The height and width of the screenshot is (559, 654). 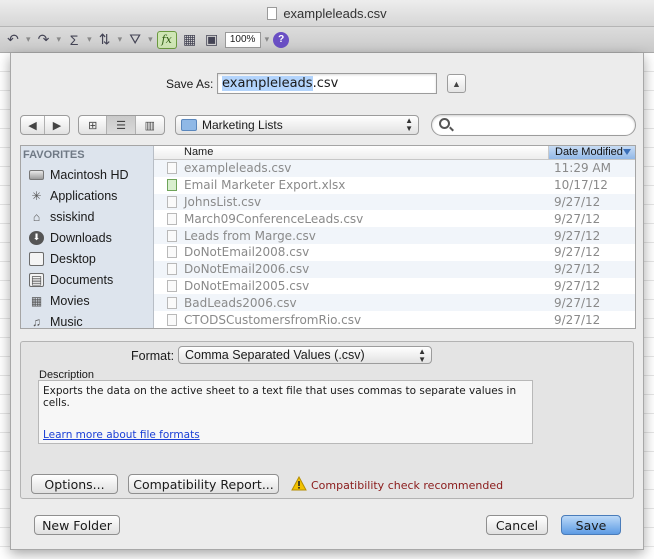 What do you see at coordinates (36, 195) in the screenshot?
I see `applications-icon: ✳` at bounding box center [36, 195].